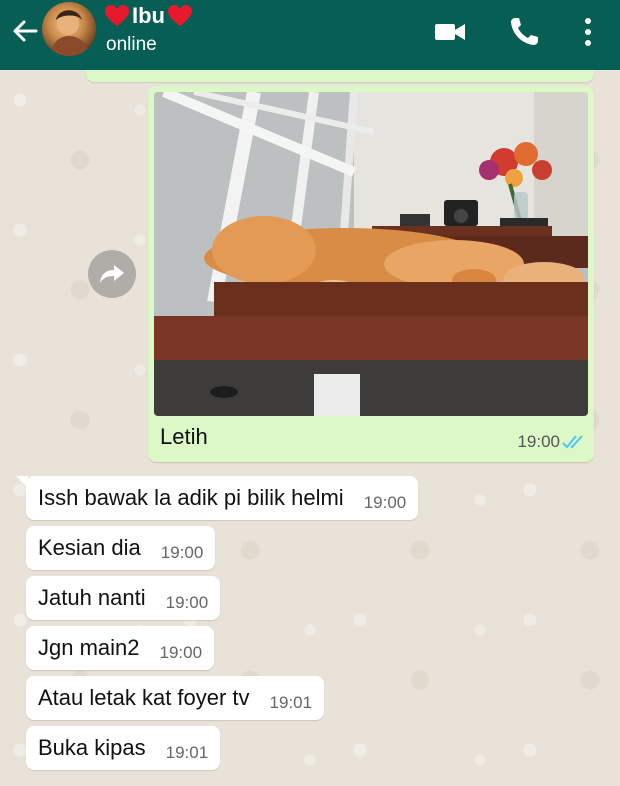 Image resolution: width=620 pixels, height=786 pixels. Describe the element at coordinates (191, 497) in the screenshot. I see `message-text: Issh bawak la adik pi bilik helmi` at that location.